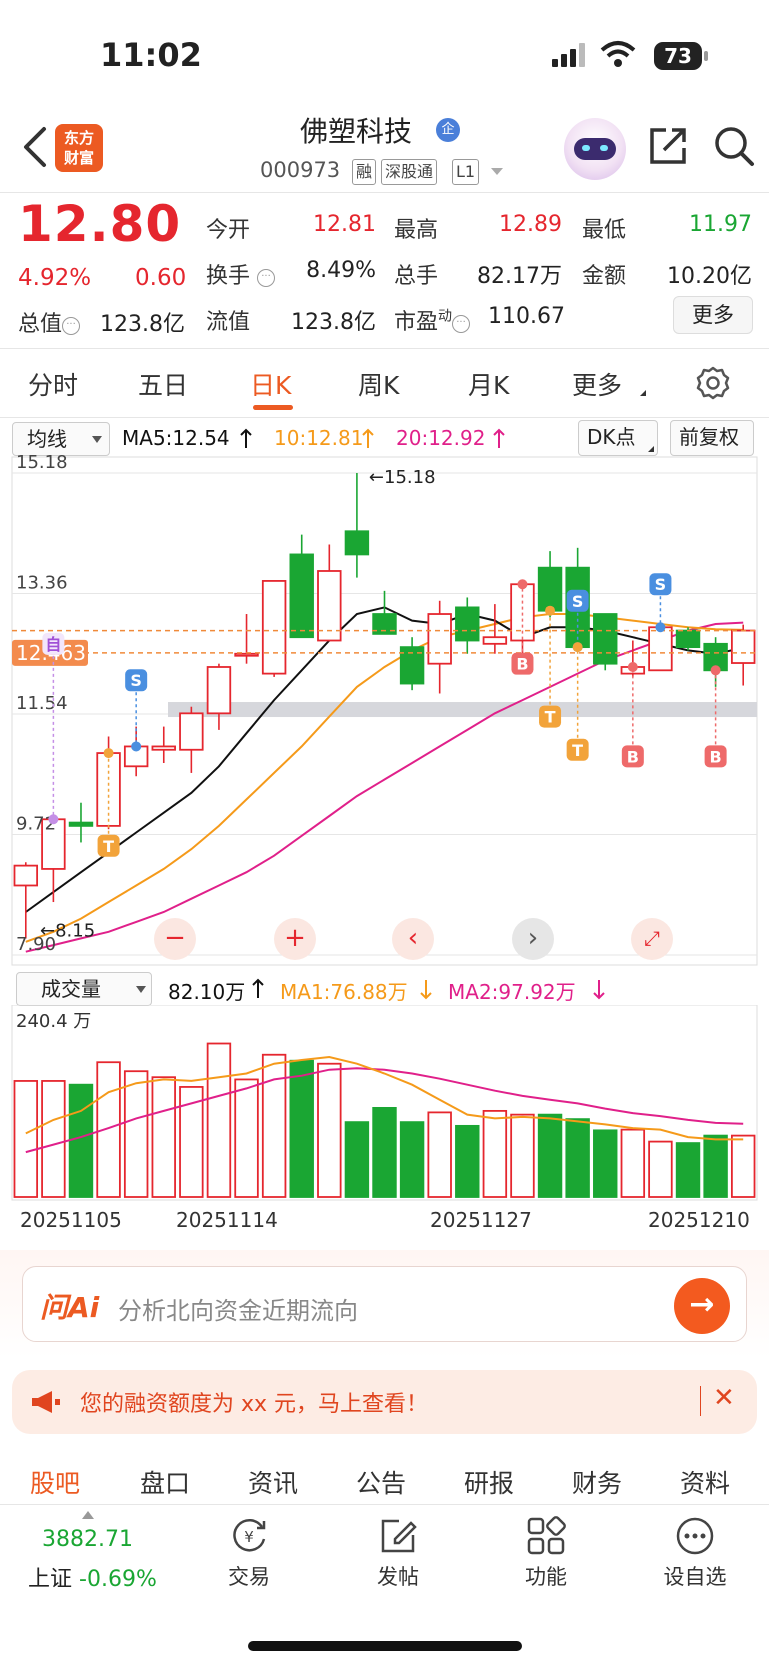 The image size is (769, 1665). I want to click on tab-monthly-k: 月K, so click(488, 384).